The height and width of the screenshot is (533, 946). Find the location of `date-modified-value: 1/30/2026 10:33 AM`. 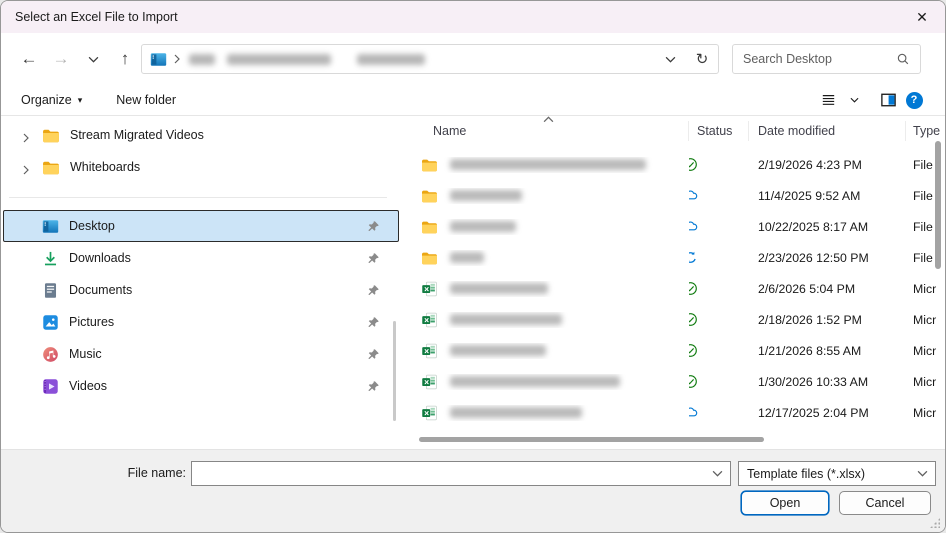

date-modified-value: 1/30/2026 10:33 AM is located at coordinates (813, 381).